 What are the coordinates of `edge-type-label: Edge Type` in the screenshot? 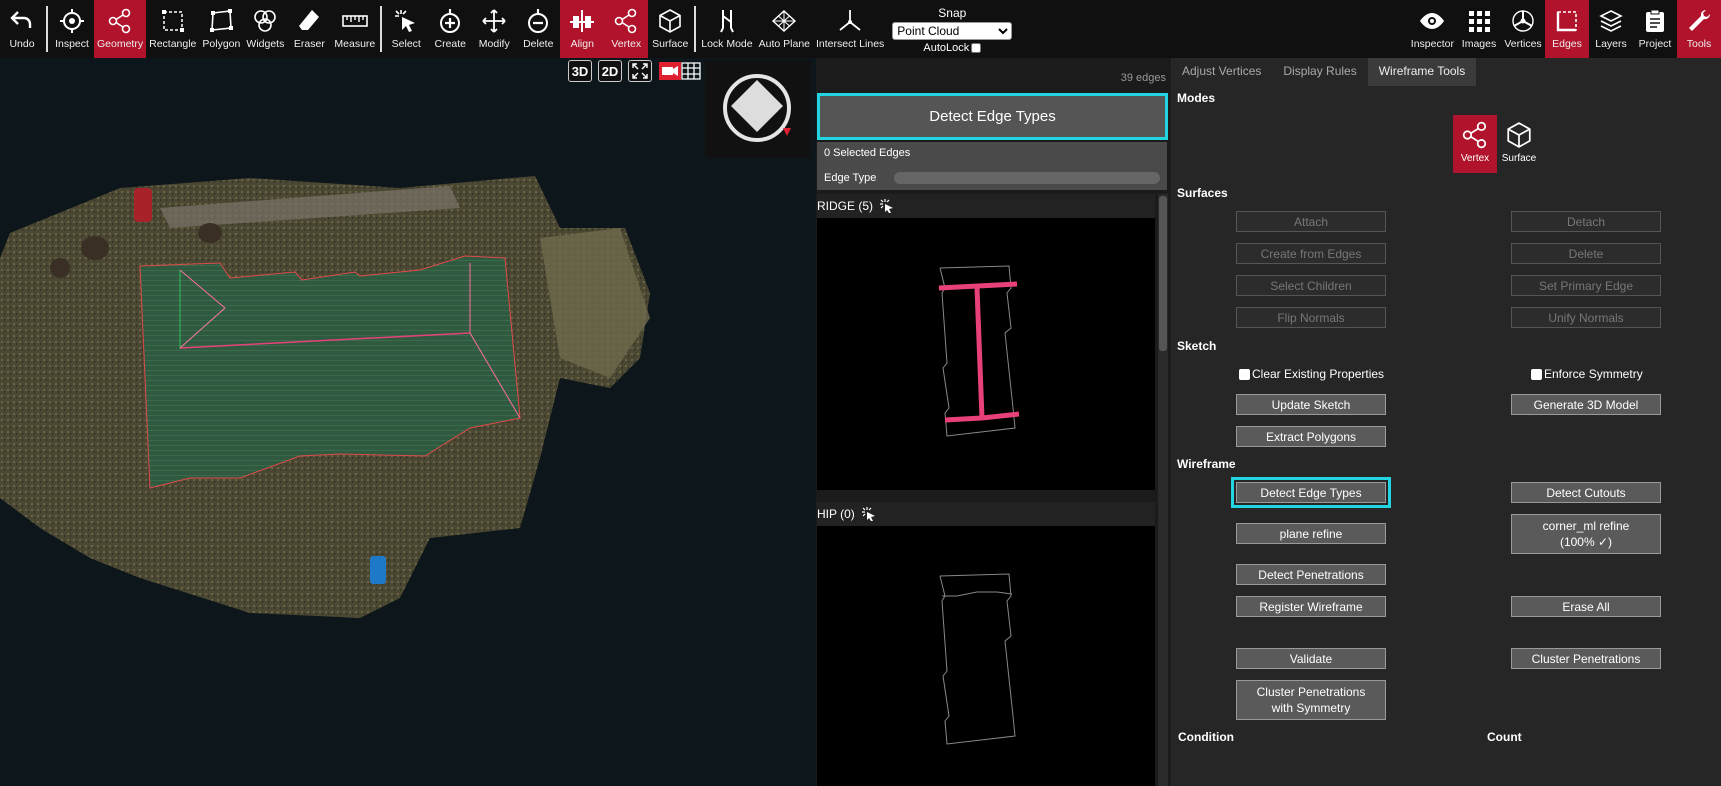 It's located at (850, 178).